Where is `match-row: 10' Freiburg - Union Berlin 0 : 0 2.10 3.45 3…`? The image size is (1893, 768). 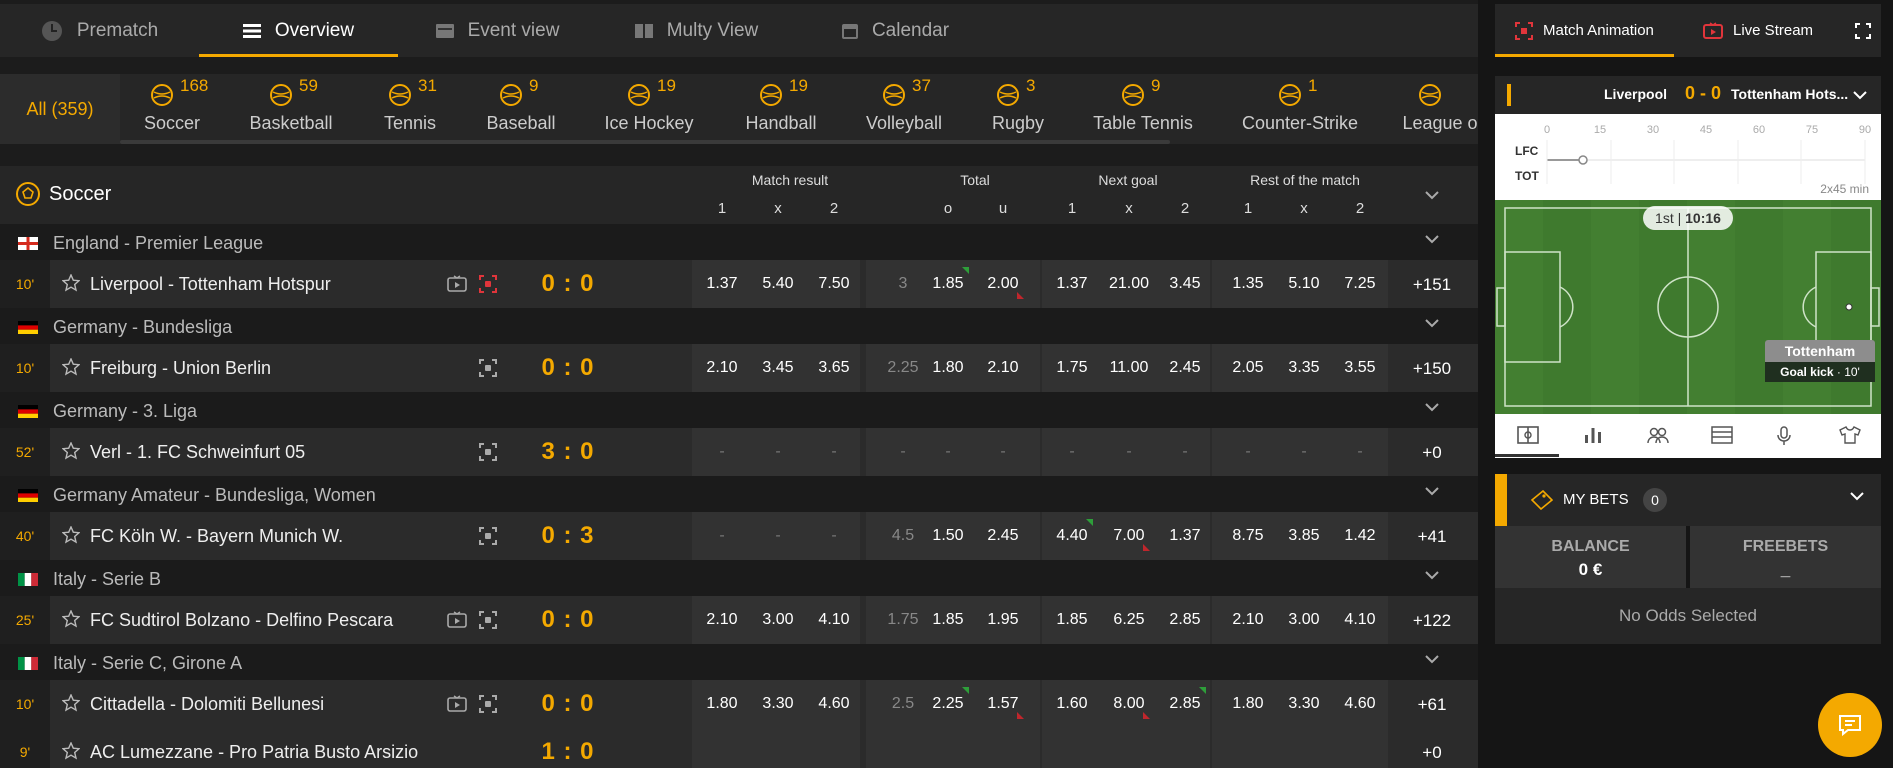
match-row: 10' Freiburg - Union Berlin 0 : 0 2.10 3.45 3… is located at coordinates (739, 368).